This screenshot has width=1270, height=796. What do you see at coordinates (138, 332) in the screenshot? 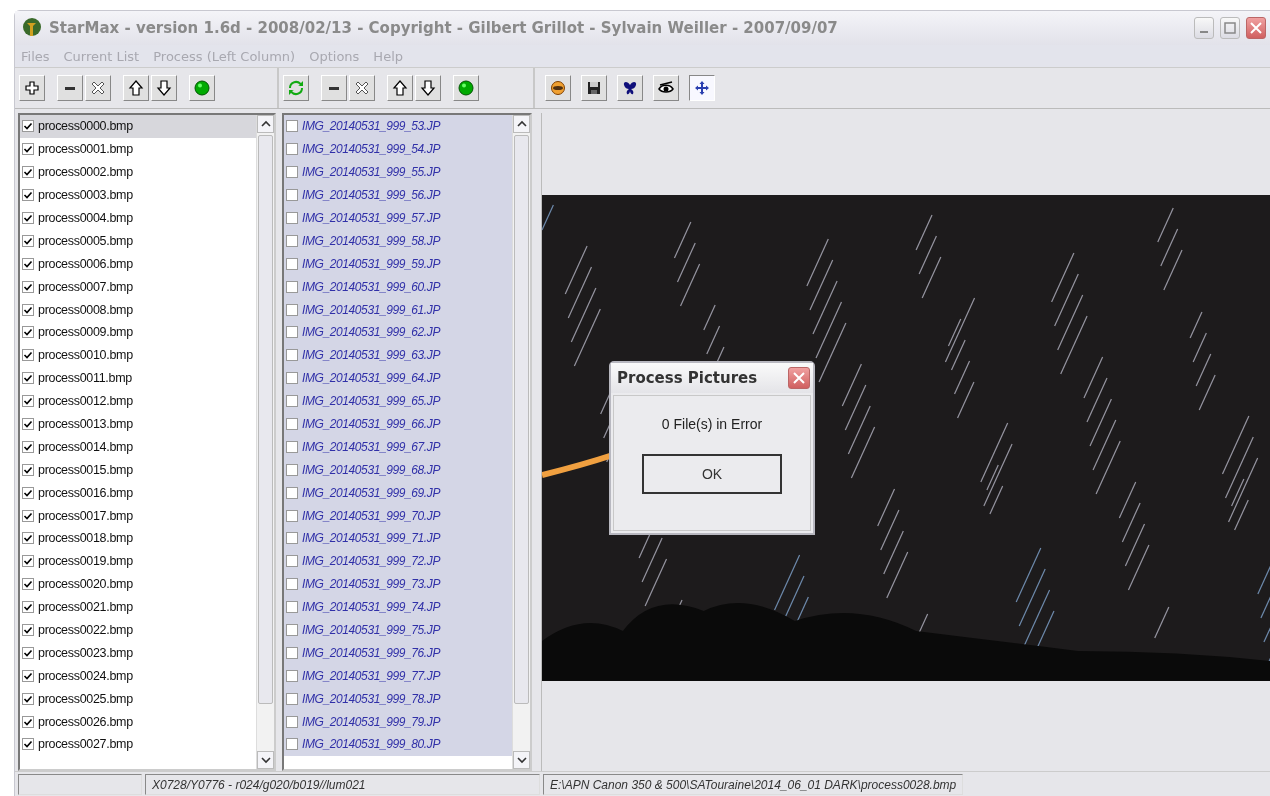
I see `file-list-item: process0009.bmp` at bounding box center [138, 332].